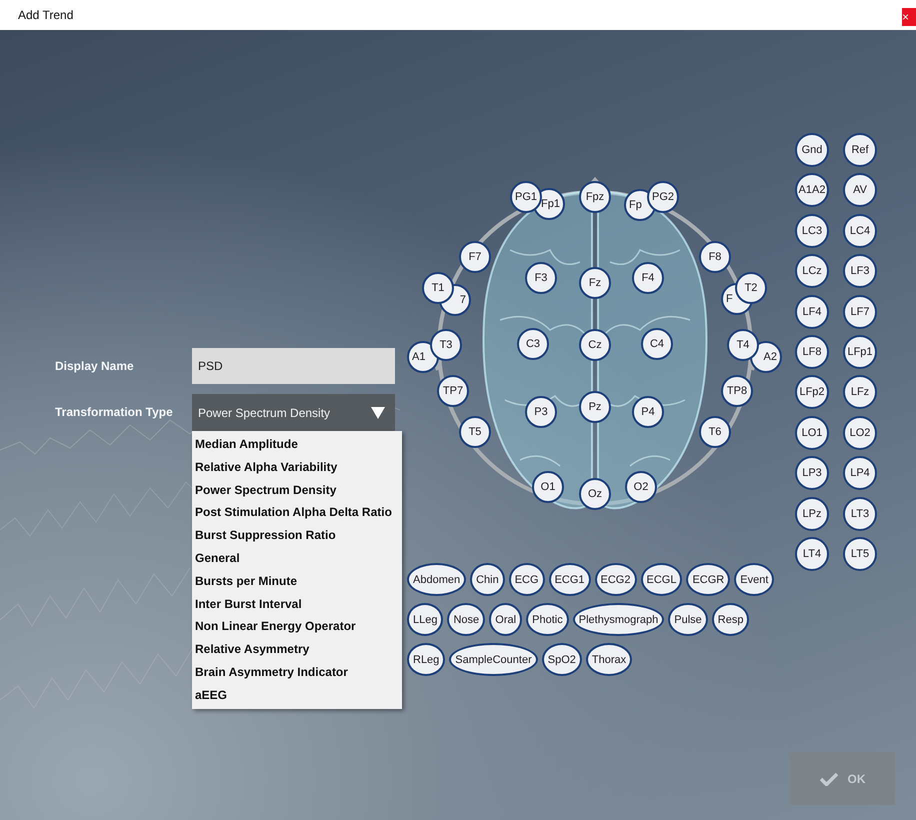 The image size is (916, 820). I want to click on electrode-button: LF4, so click(812, 311).